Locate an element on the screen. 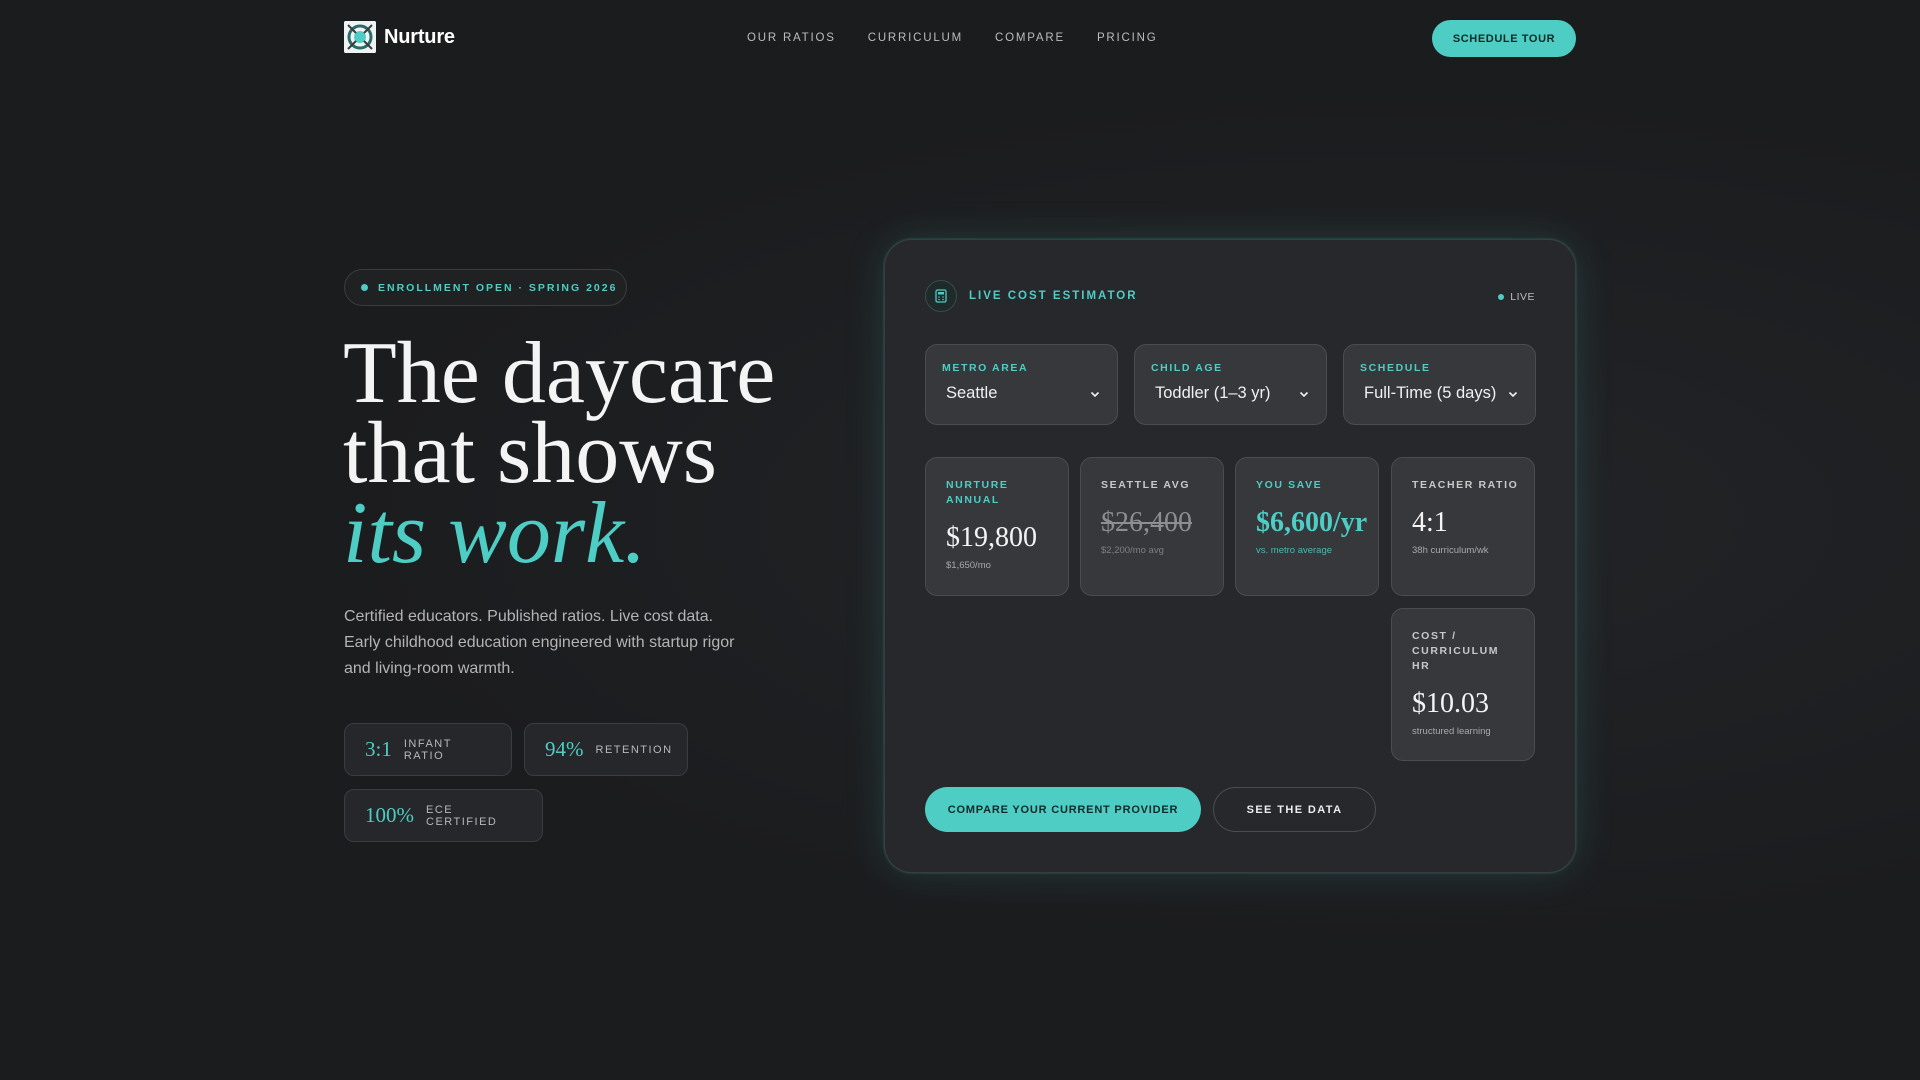 Image resolution: width=1920 pixels, height=1080 pixels. schedule-tour-button: SCHEDULE TOUR is located at coordinates (1504, 38).